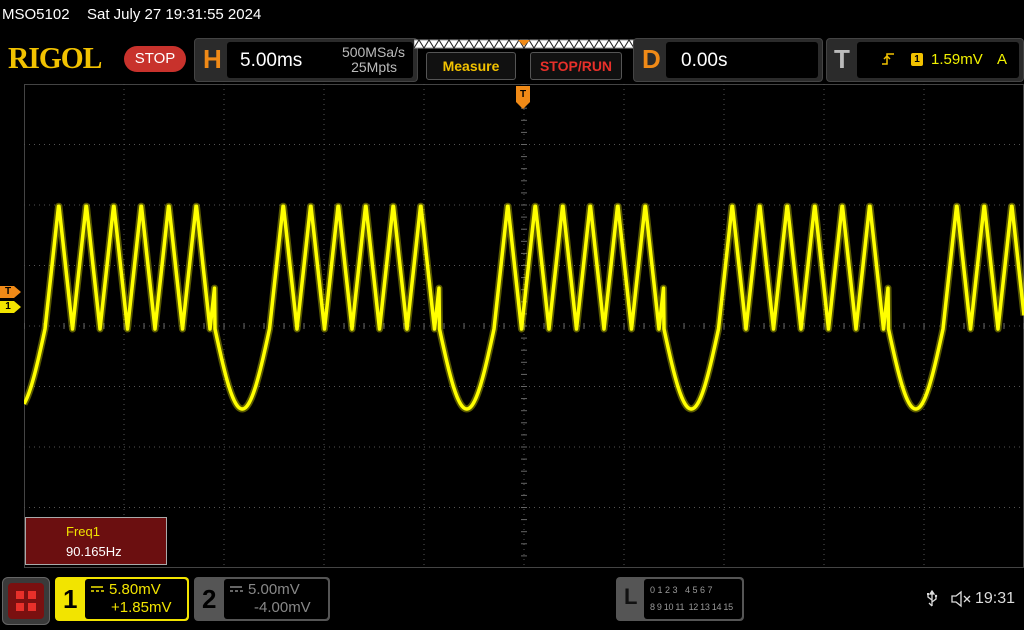  Describe the element at coordinates (742, 60) in the screenshot. I see `delay-values: 0.00s` at that location.